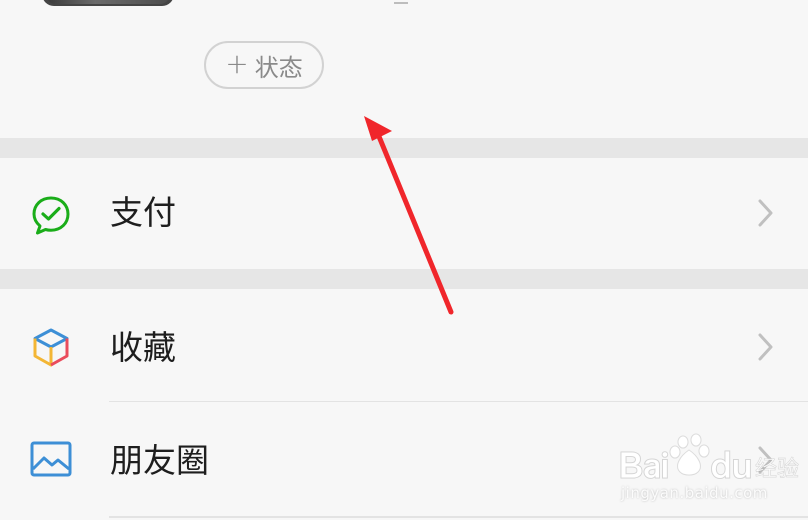  Describe the element at coordinates (108, 2) in the screenshot. I see `avatar-image` at that location.